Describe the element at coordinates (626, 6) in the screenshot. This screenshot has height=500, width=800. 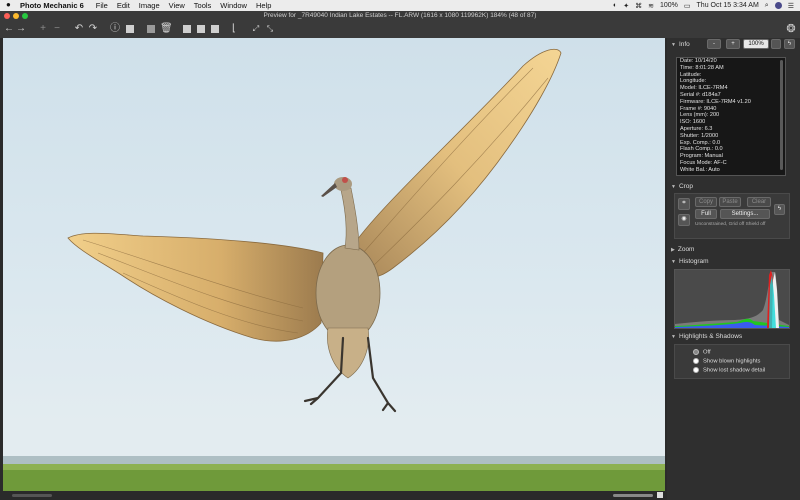
I see `status-icon-b: ✦` at that location.